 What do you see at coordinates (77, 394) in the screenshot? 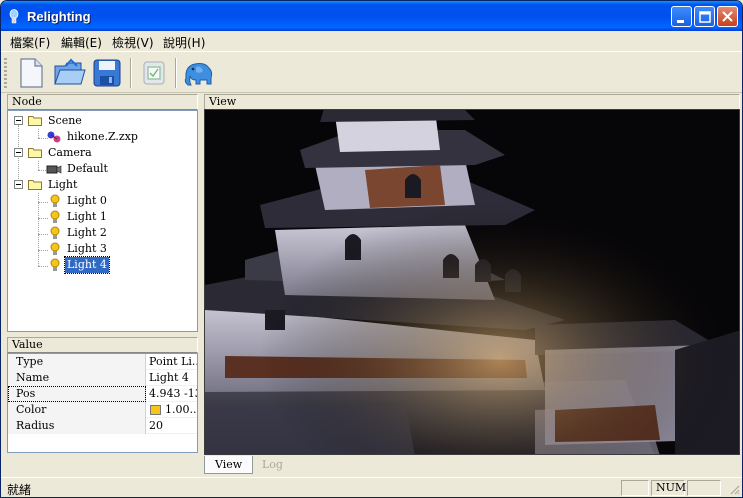
I see `property-key: Pos` at bounding box center [77, 394].